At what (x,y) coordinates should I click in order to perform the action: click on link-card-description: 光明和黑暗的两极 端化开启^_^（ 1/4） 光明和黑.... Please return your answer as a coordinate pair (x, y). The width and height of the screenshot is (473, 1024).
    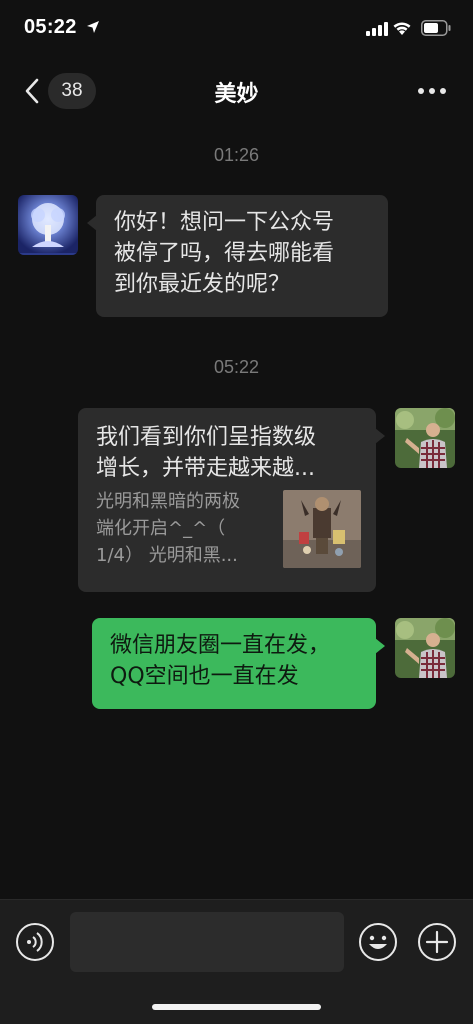
    Looking at the image, I should click on (168, 528).